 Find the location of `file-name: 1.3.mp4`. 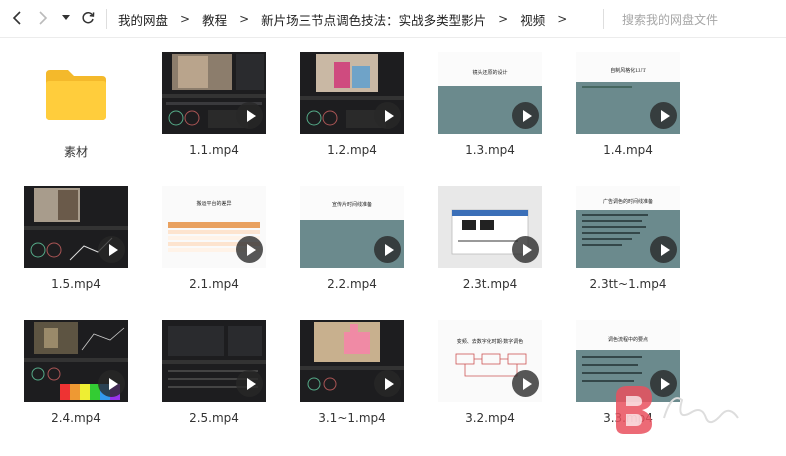

file-name: 1.3.mp4 is located at coordinates (490, 150).